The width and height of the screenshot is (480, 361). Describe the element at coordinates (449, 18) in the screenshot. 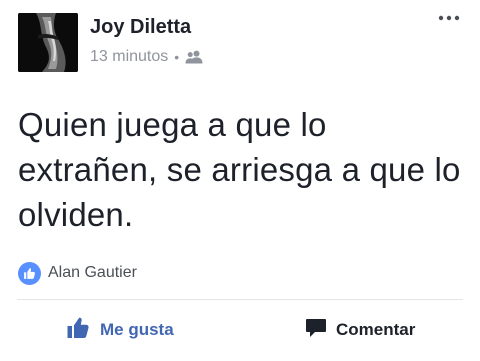

I see `more-options-icon` at that location.